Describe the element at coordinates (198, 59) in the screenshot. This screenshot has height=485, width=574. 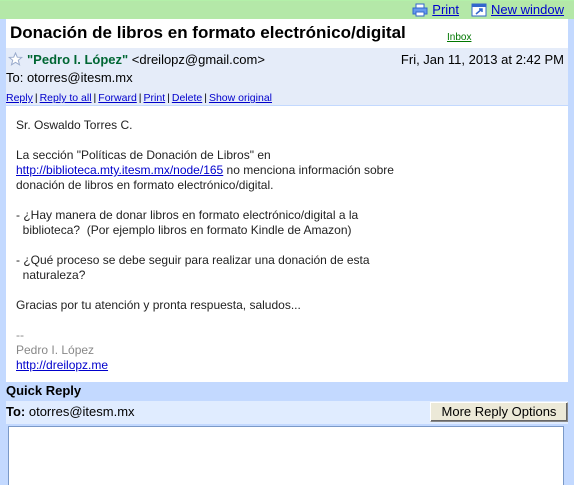
I see `sender-email: <dreilopz@gmail.com>` at that location.